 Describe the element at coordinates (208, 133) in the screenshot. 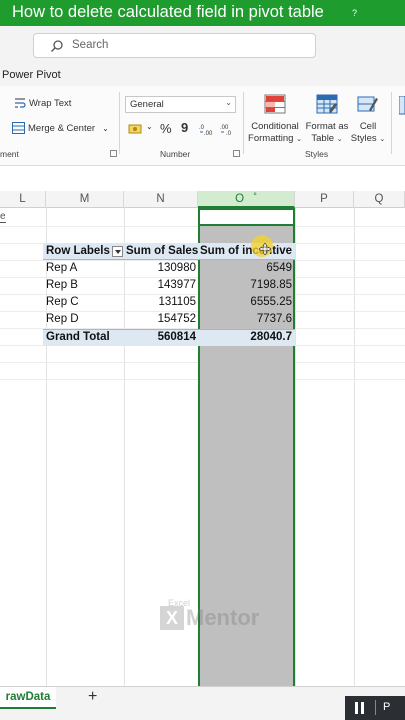

I see `svg-text: .00` at that location.